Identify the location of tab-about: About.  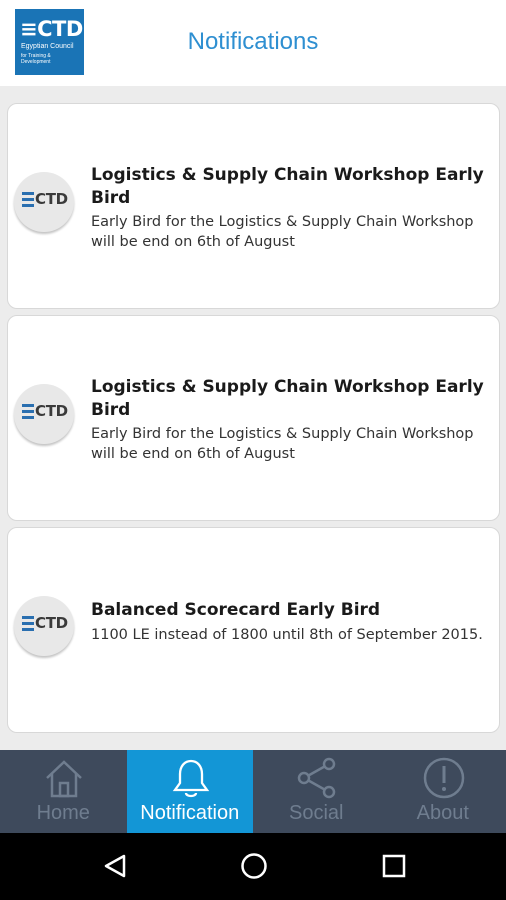
(443, 791).